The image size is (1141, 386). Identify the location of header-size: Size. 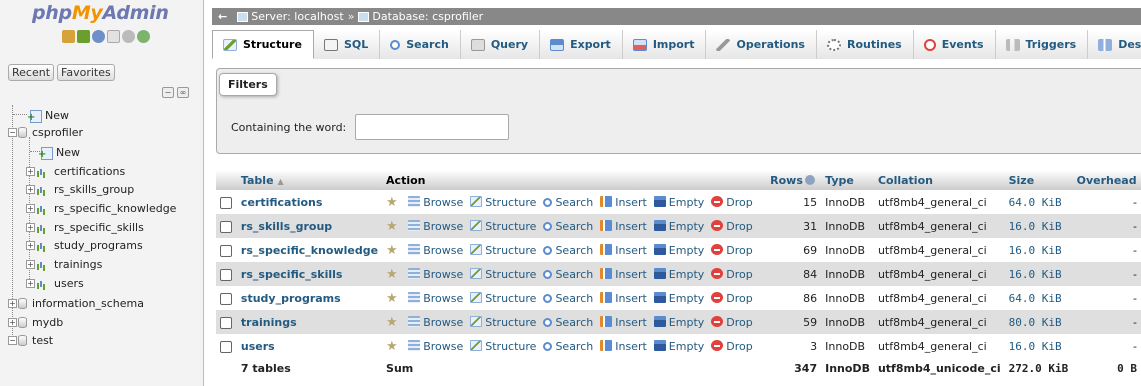
(1038, 180).